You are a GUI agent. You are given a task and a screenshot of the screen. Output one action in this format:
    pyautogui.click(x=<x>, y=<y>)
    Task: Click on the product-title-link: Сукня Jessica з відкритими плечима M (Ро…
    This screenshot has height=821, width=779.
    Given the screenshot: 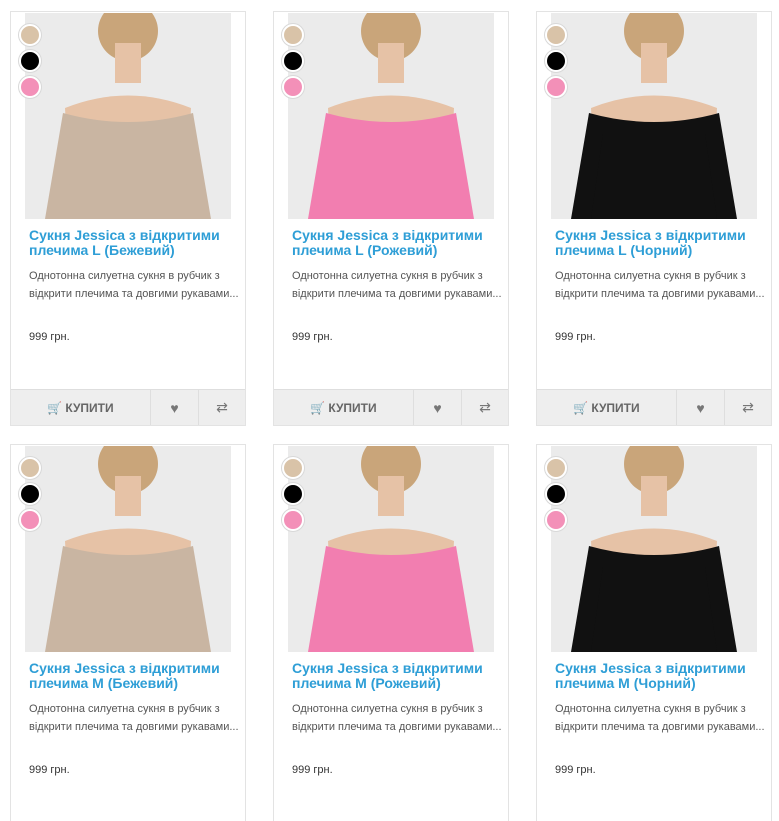 What is the action you would take?
    pyautogui.click(x=399, y=676)
    